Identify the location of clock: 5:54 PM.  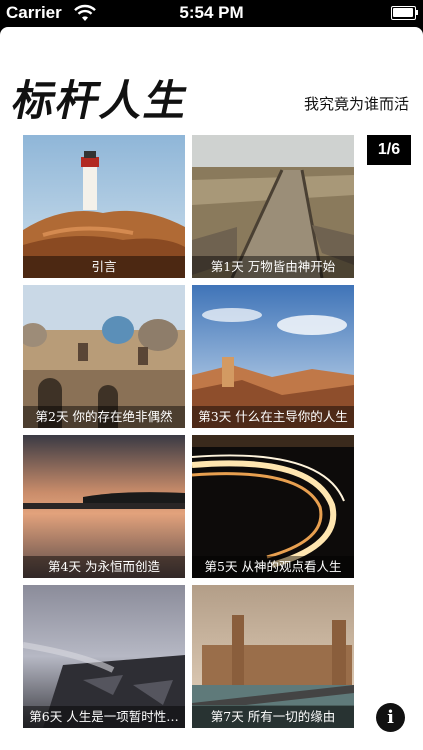
(211, 12).